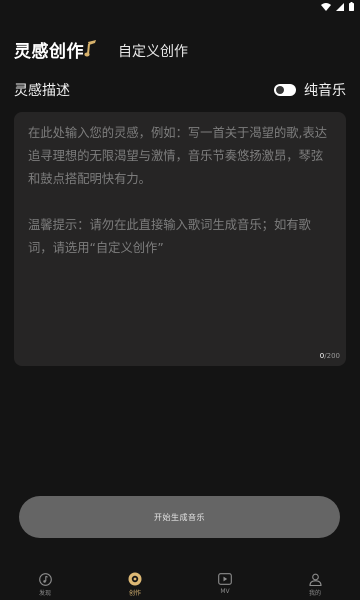 This screenshot has height=600, width=360. Describe the element at coordinates (351, 6) in the screenshot. I see `battery-icon` at that location.